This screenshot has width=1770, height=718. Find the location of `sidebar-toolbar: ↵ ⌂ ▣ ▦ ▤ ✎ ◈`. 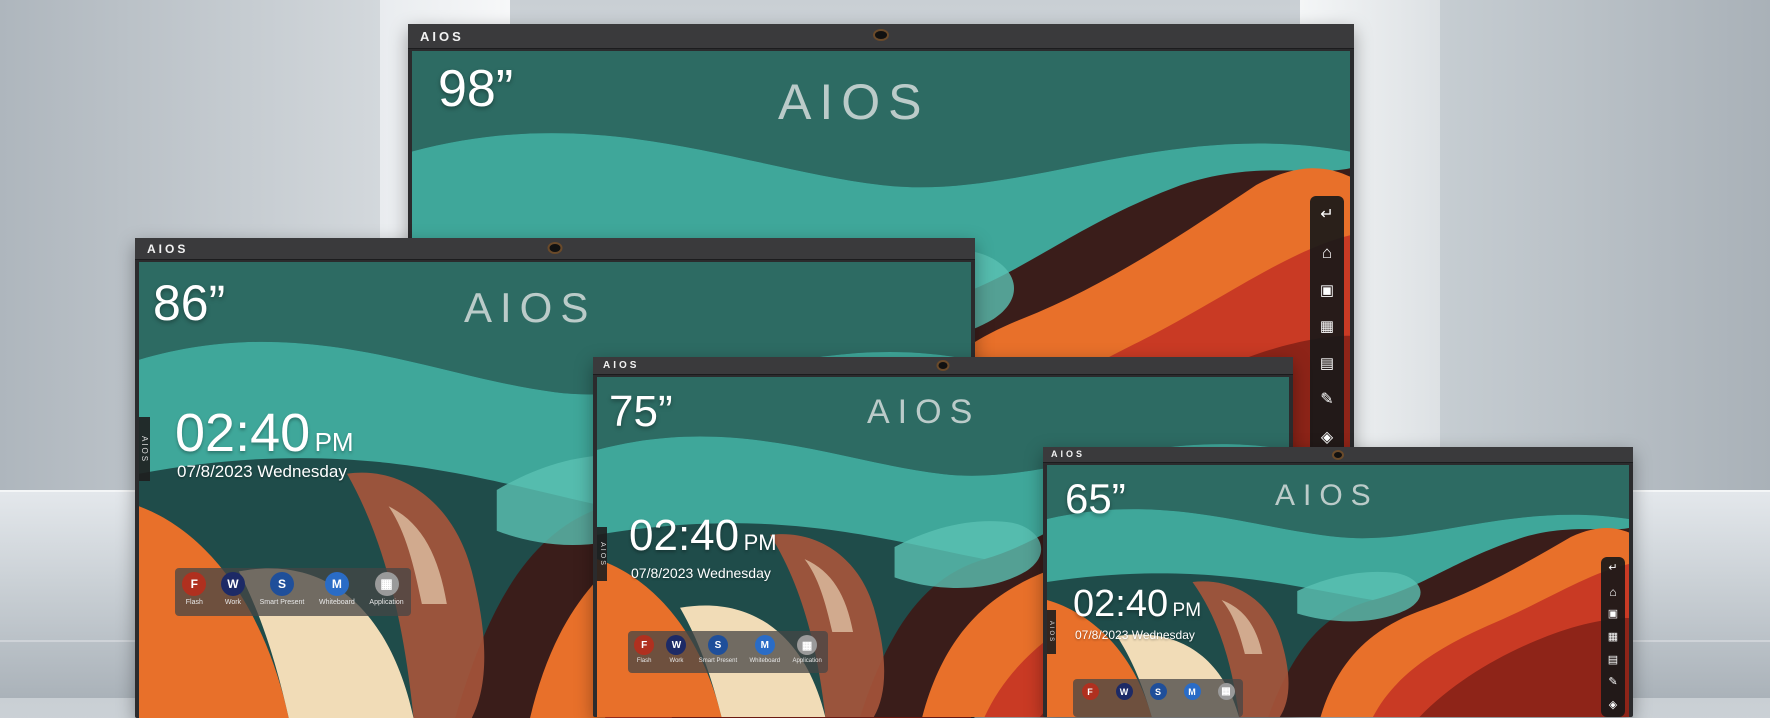

sidebar-toolbar: ↵ ⌂ ▣ ▦ ▤ ✎ ◈ is located at coordinates (1613, 637).